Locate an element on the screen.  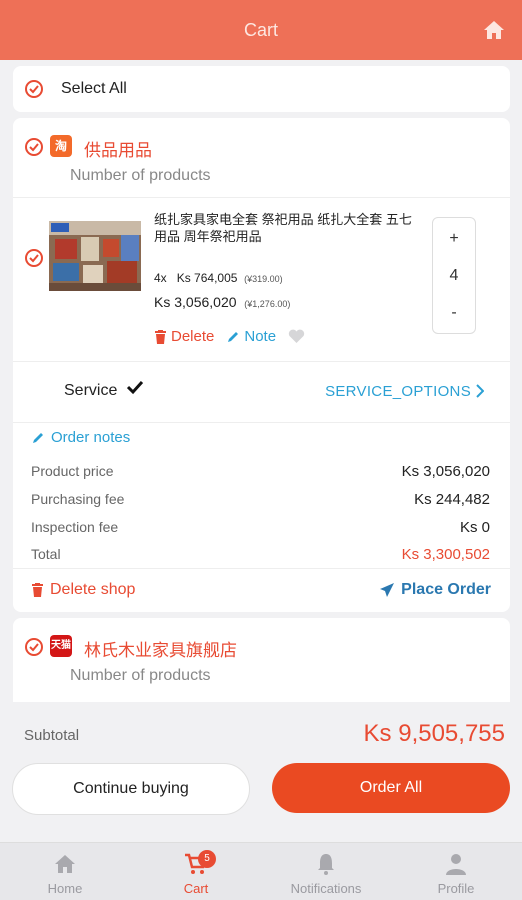
place-order-button: Place Order is located at coordinates (435, 590).